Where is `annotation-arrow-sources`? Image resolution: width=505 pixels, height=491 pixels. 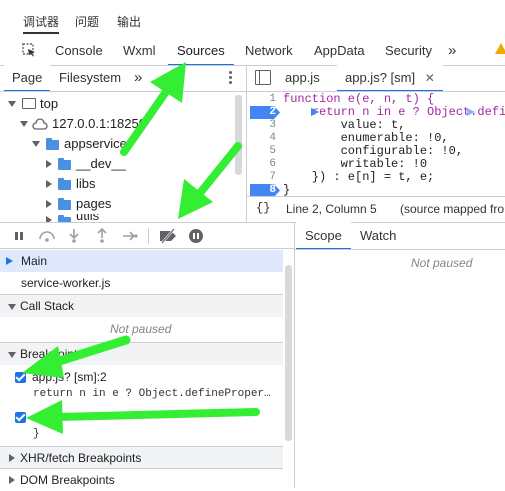 annotation-arrow-sources is located at coordinates (153, 109).